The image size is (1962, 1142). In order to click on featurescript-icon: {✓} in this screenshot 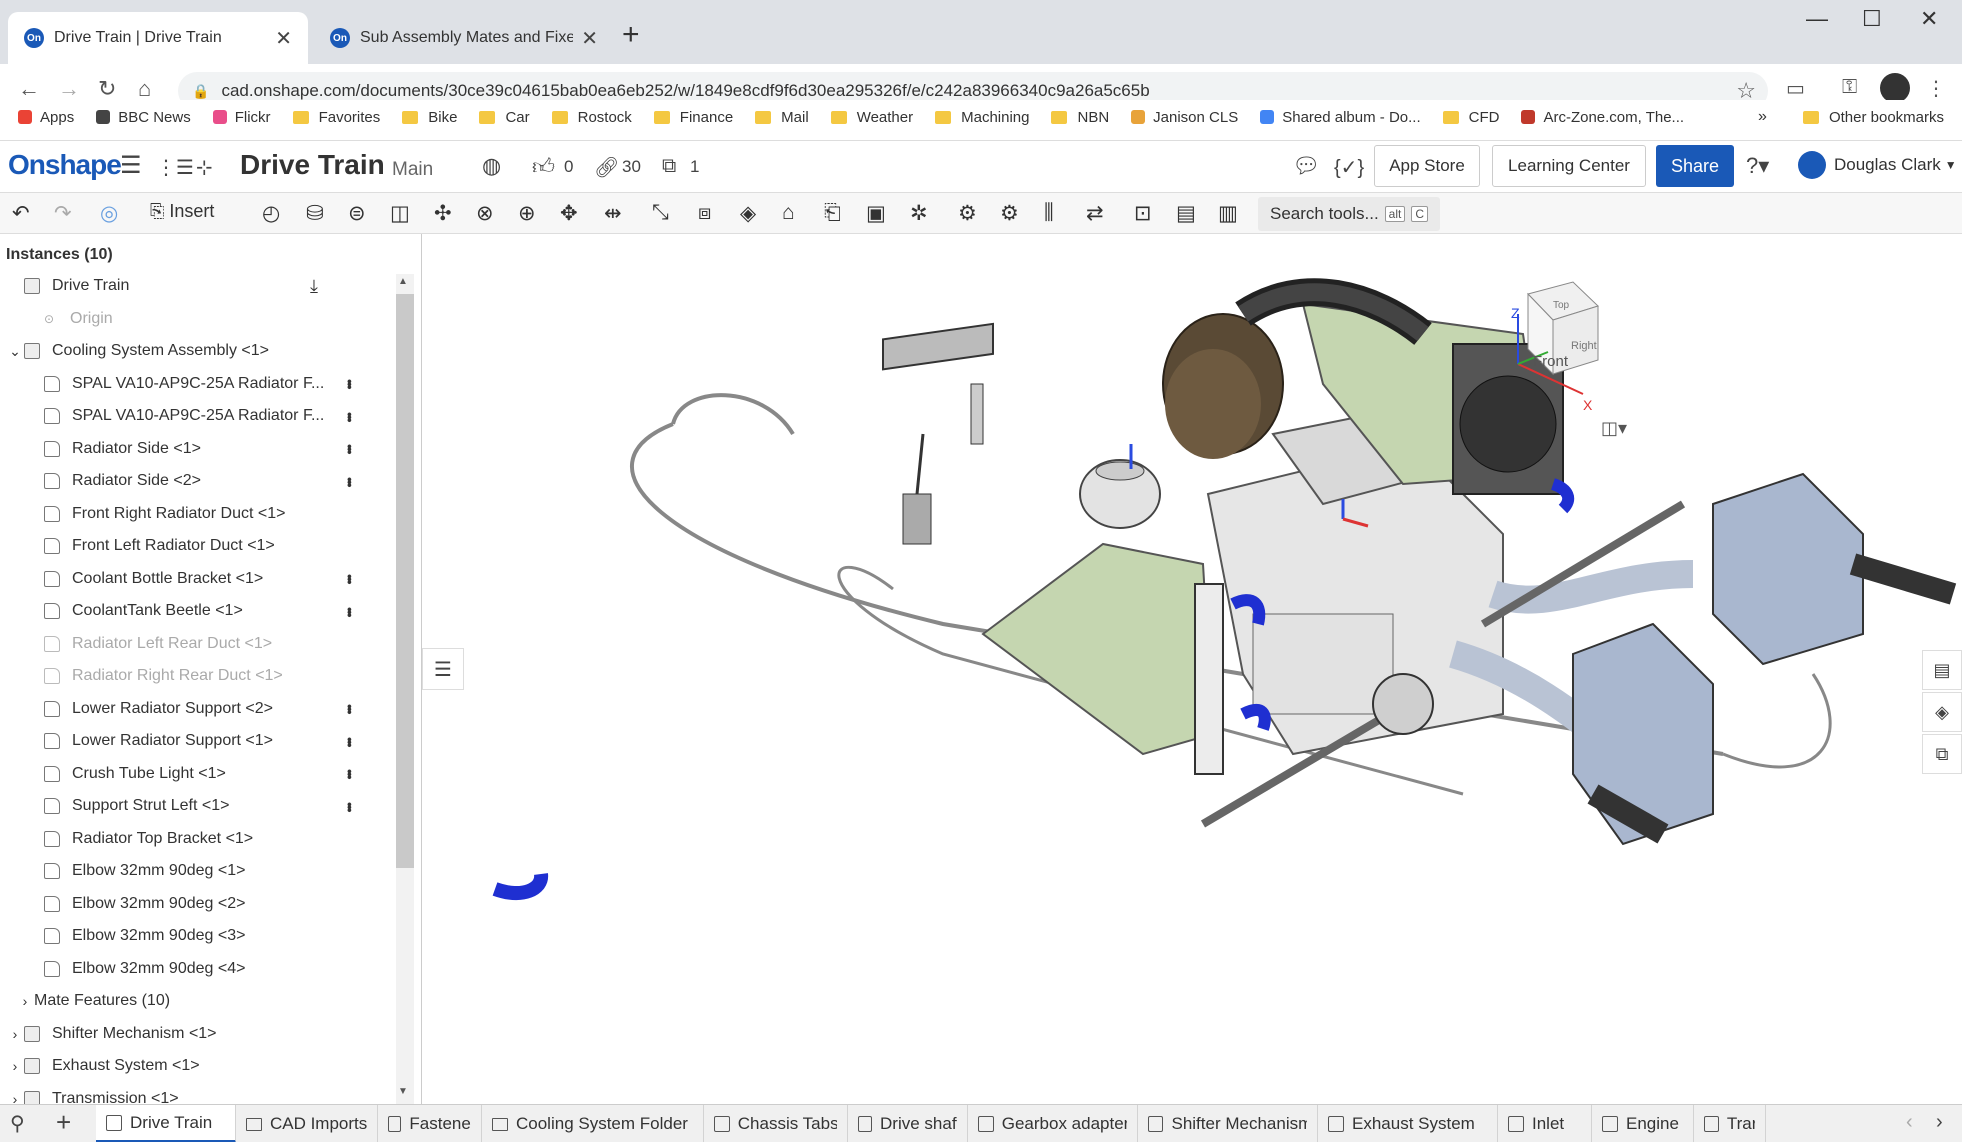, I will do `click(1349, 167)`.